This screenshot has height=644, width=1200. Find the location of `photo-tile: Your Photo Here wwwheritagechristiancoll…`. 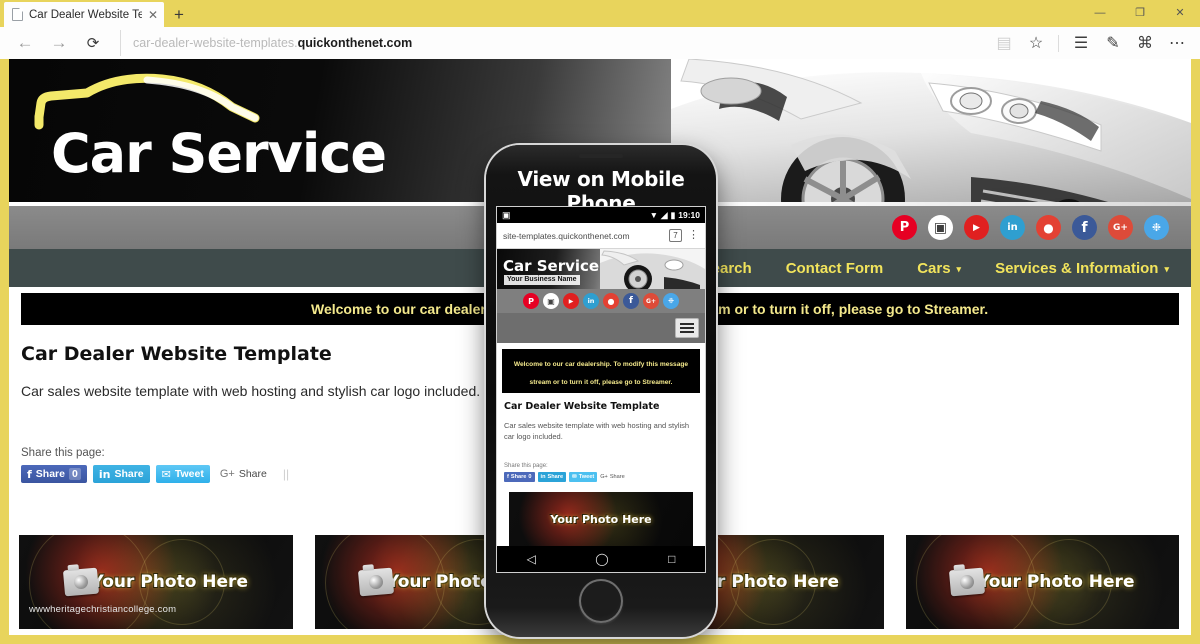

photo-tile: Your Photo Here wwwheritagechristiancoll… is located at coordinates (156, 582).